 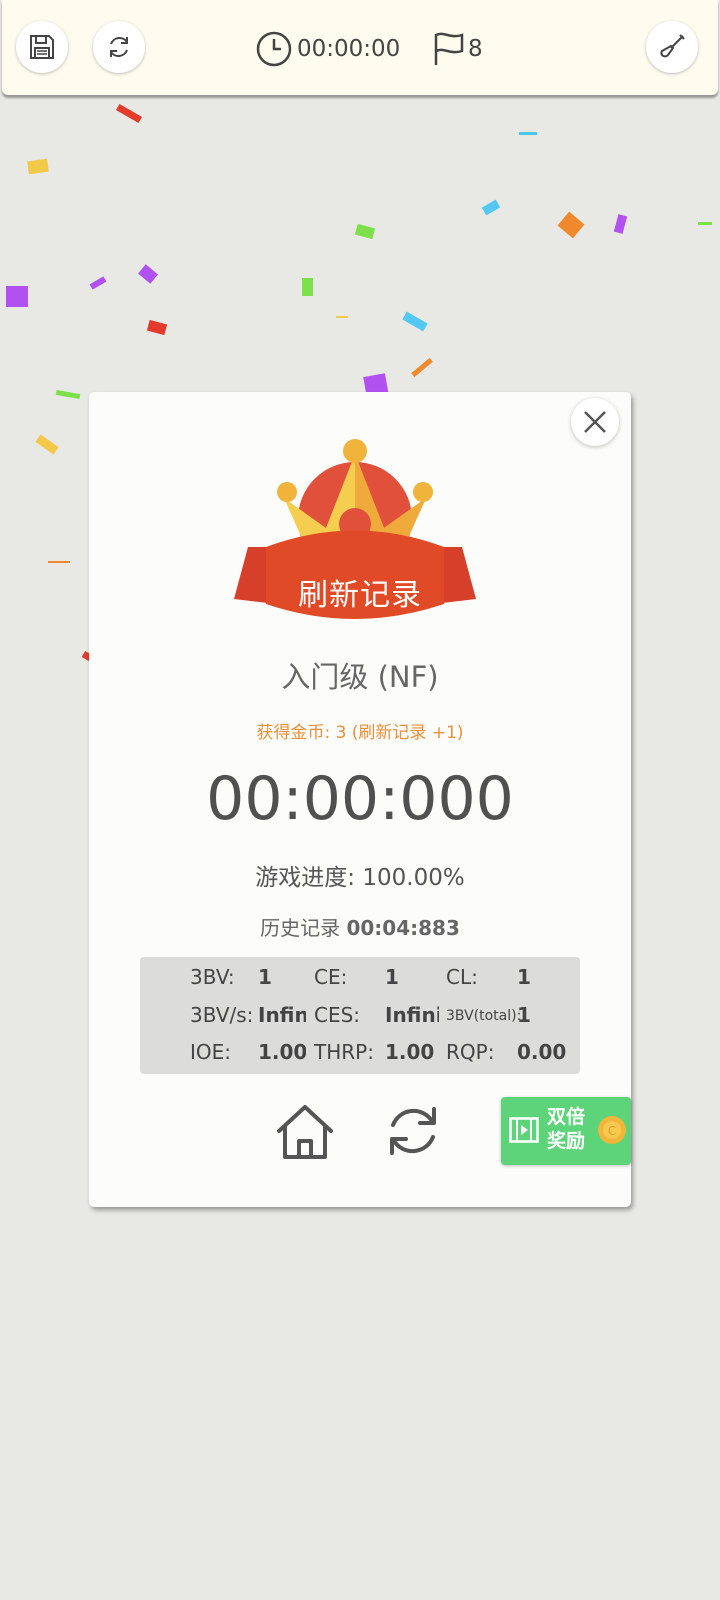 What do you see at coordinates (344, 1052) in the screenshot?
I see `stat-label: THRP:` at bounding box center [344, 1052].